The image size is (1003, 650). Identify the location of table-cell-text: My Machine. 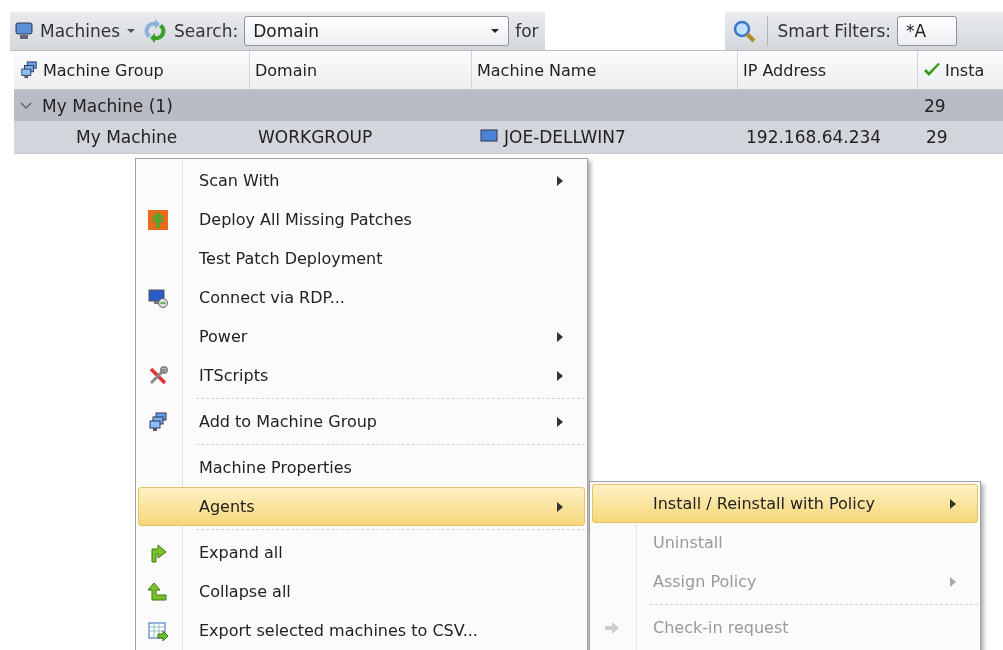
(127, 137).